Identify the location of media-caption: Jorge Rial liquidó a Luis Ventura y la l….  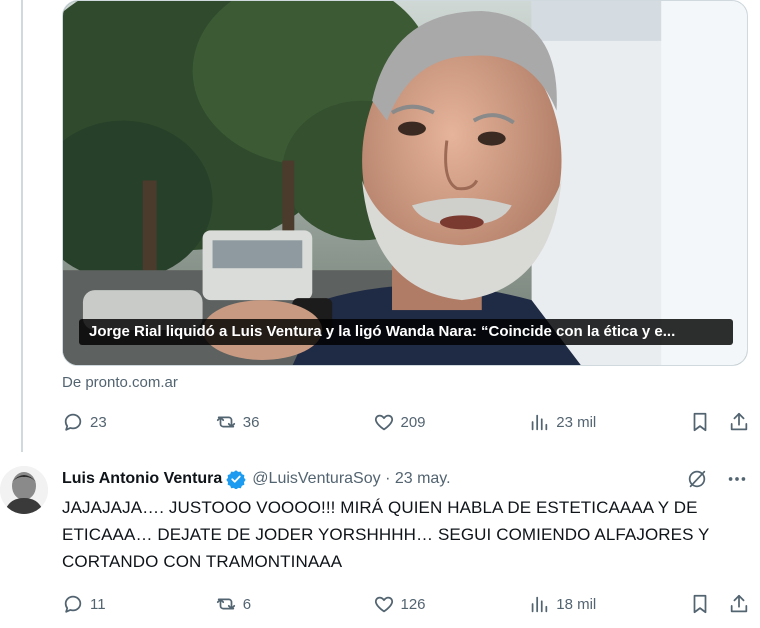
(406, 332).